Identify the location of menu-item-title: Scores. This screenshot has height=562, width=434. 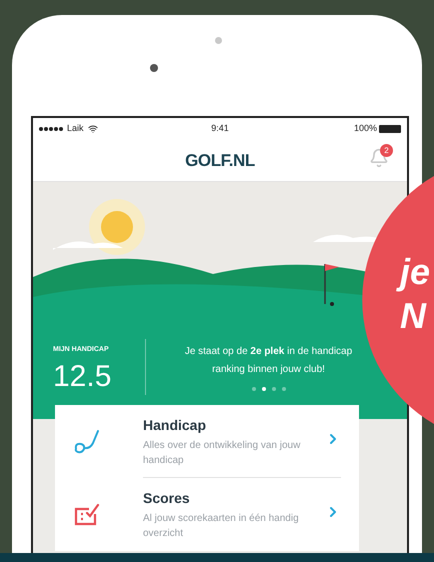
(167, 498).